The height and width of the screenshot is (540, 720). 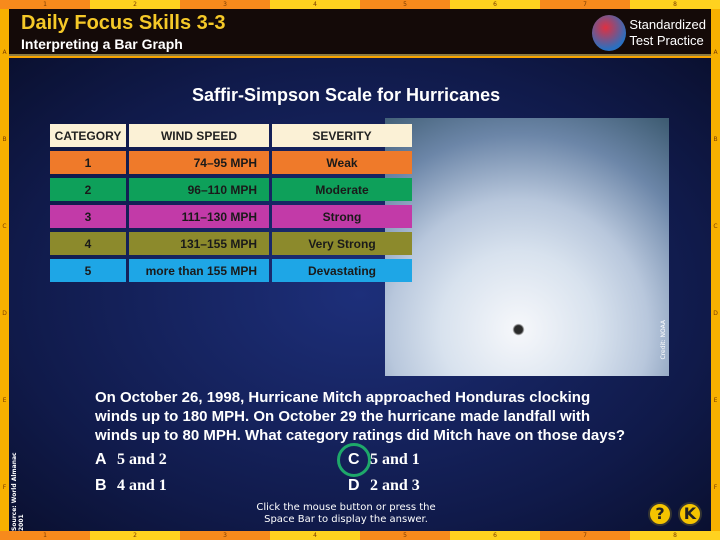 I want to click on option-text: 5 and 1, so click(x=395, y=459).